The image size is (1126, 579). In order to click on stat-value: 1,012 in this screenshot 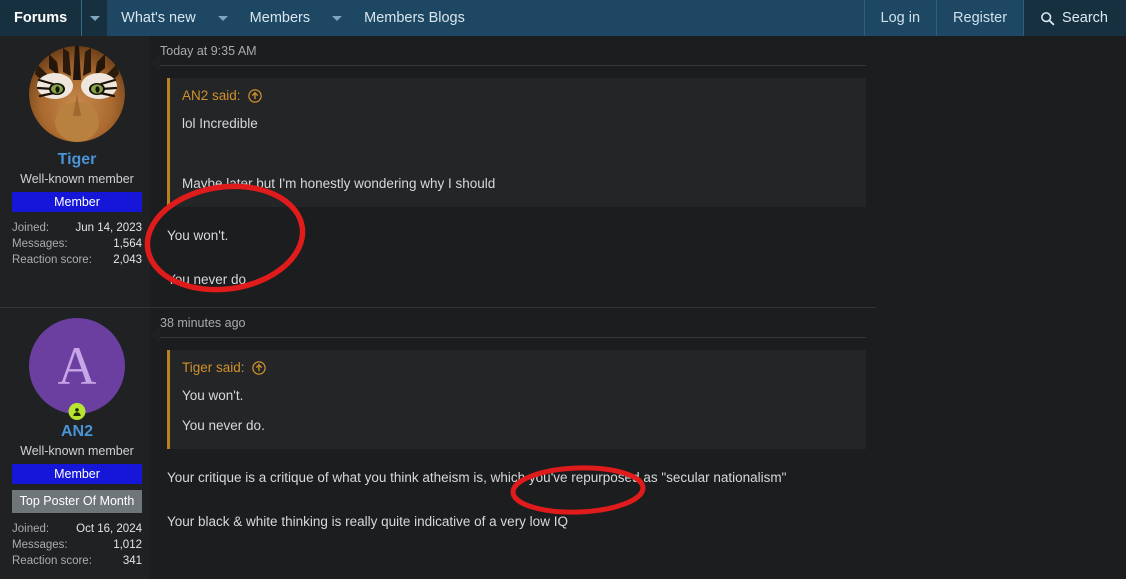, I will do `click(127, 545)`.